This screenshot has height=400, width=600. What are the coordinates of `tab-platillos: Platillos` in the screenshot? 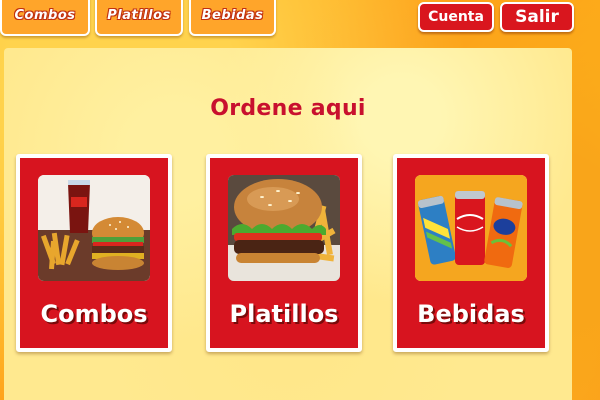 It's located at (139, 18).